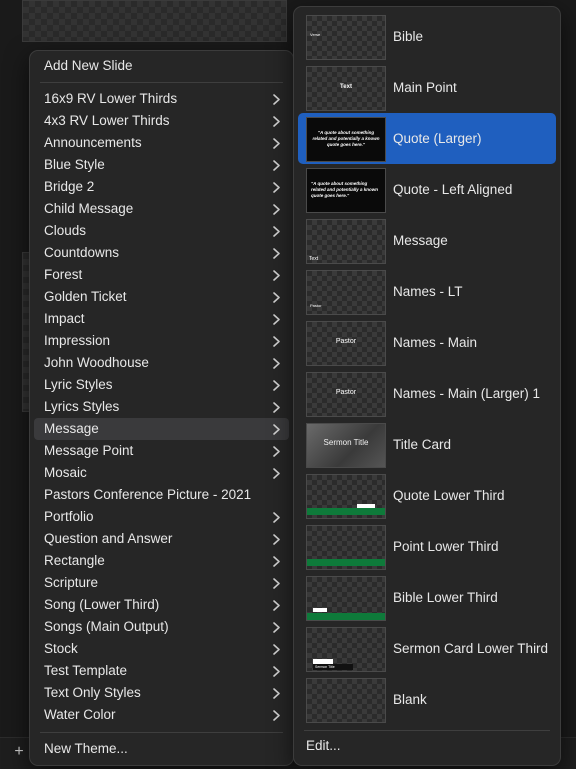  I want to click on slide-template-item: Point Point Lower Third, so click(427, 546).